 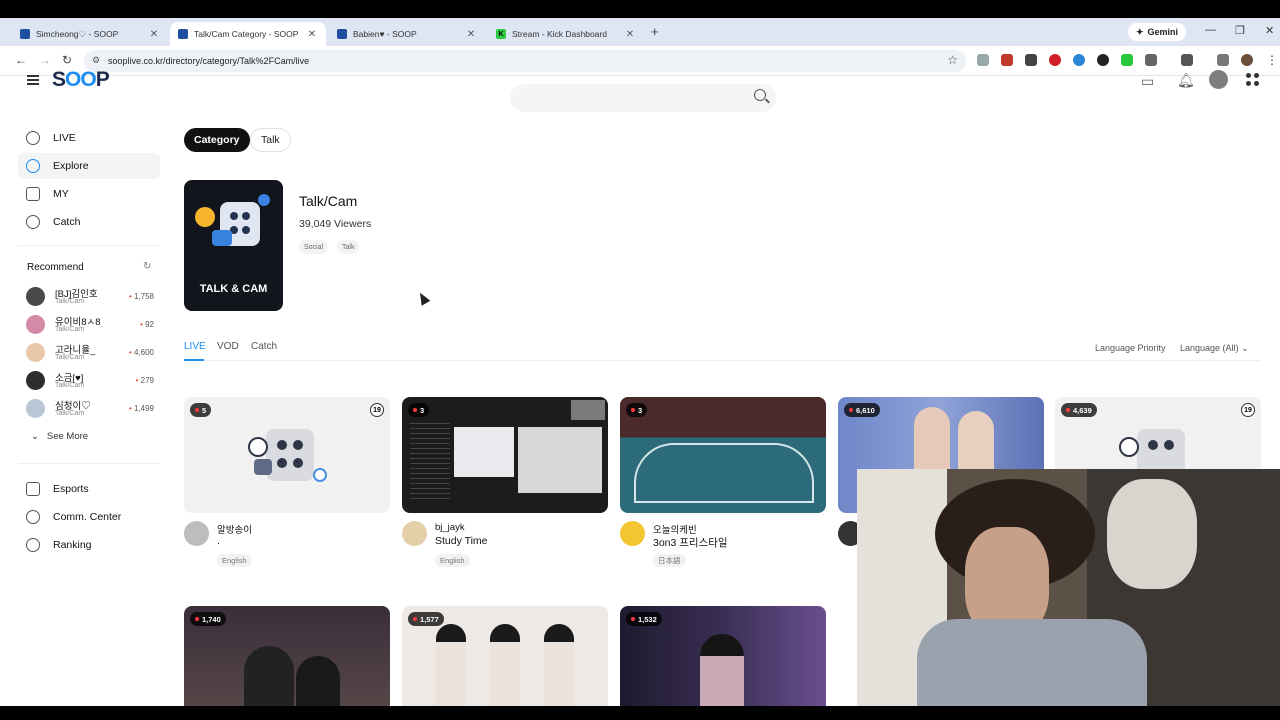 I want to click on browser-tab-4: K Stream - Kick Dashboard ✕, so click(x=566, y=34).